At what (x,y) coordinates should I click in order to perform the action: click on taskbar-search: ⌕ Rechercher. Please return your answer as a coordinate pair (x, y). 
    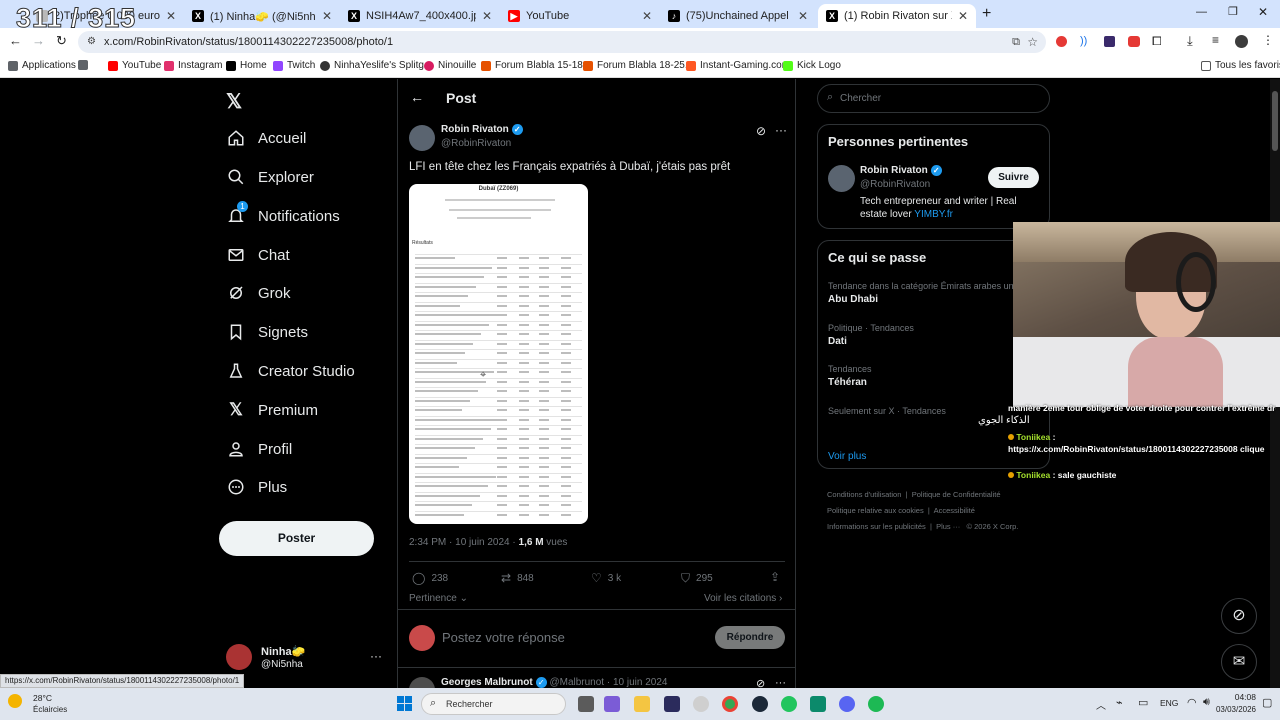
    Looking at the image, I should click on (493, 704).